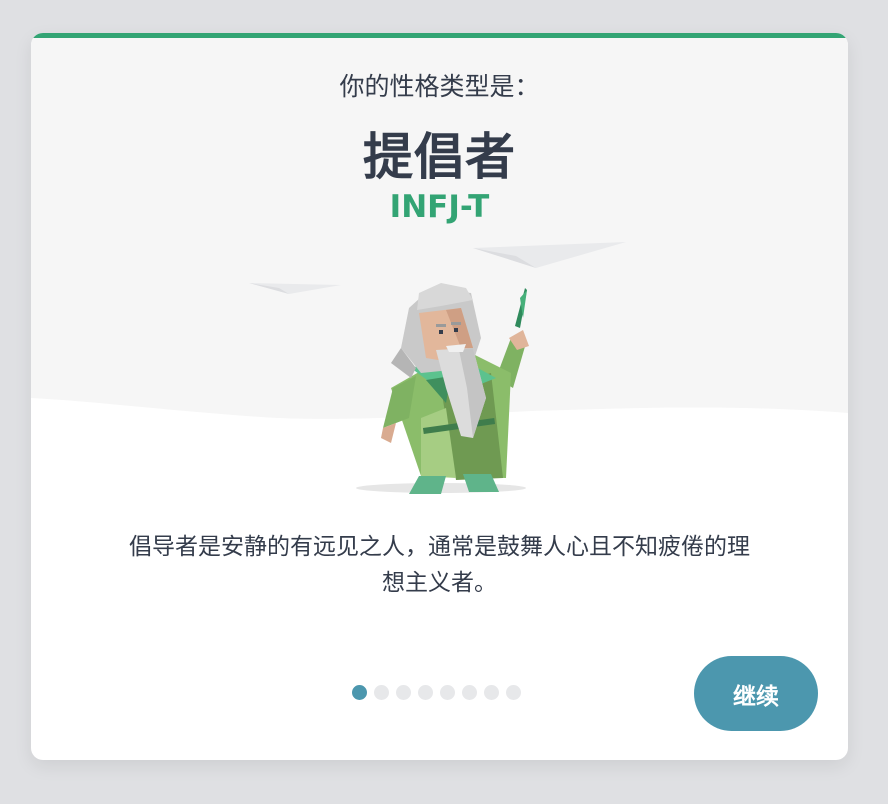 This screenshot has height=804, width=888. I want to click on personality-type-name: 提倡者, so click(439, 157).